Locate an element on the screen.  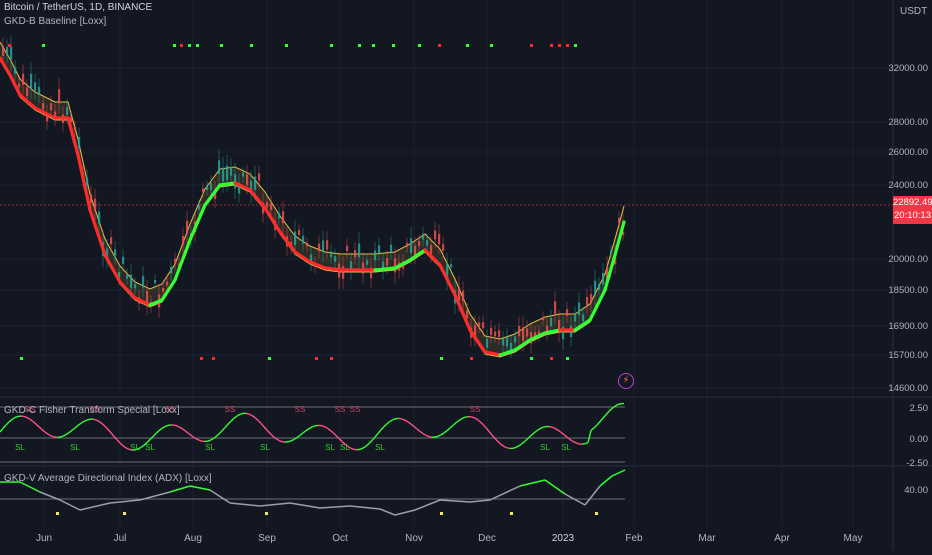
x-axis-label: Nov is located at coordinates (414, 538).